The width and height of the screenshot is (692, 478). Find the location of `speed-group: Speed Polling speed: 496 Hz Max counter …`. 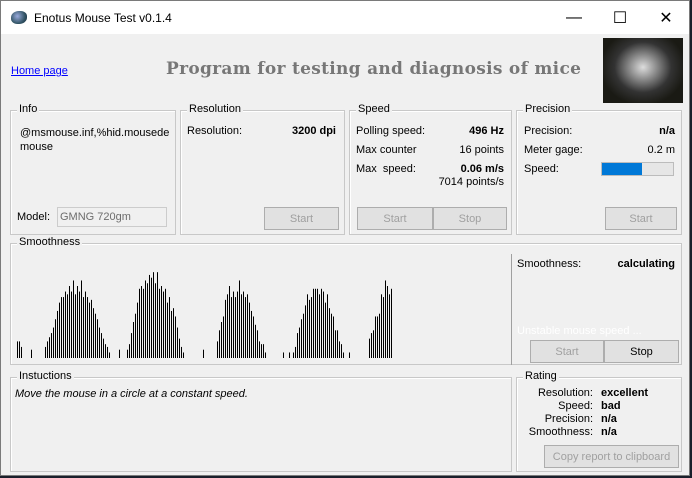

speed-group: Speed Polling speed: 496 Hz Max counter … is located at coordinates (430, 169).